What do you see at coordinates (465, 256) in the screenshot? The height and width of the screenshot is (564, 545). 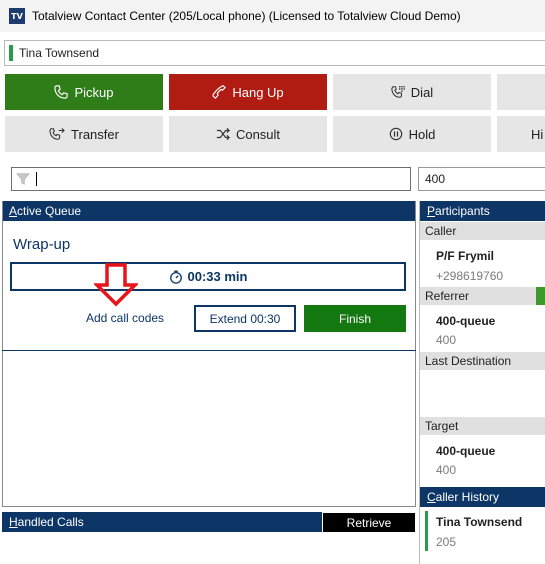 I see `caller-name: P/F Frymil` at bounding box center [465, 256].